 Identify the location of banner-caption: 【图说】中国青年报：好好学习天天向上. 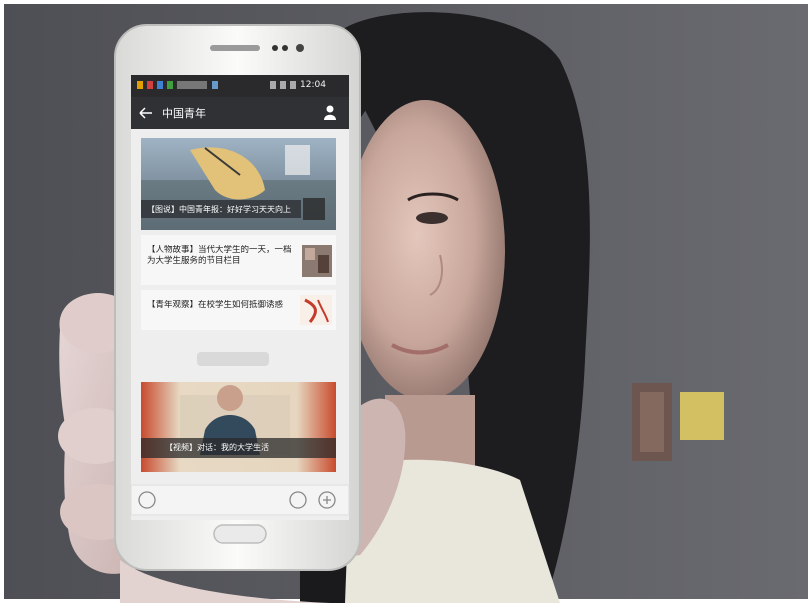
(224, 210).